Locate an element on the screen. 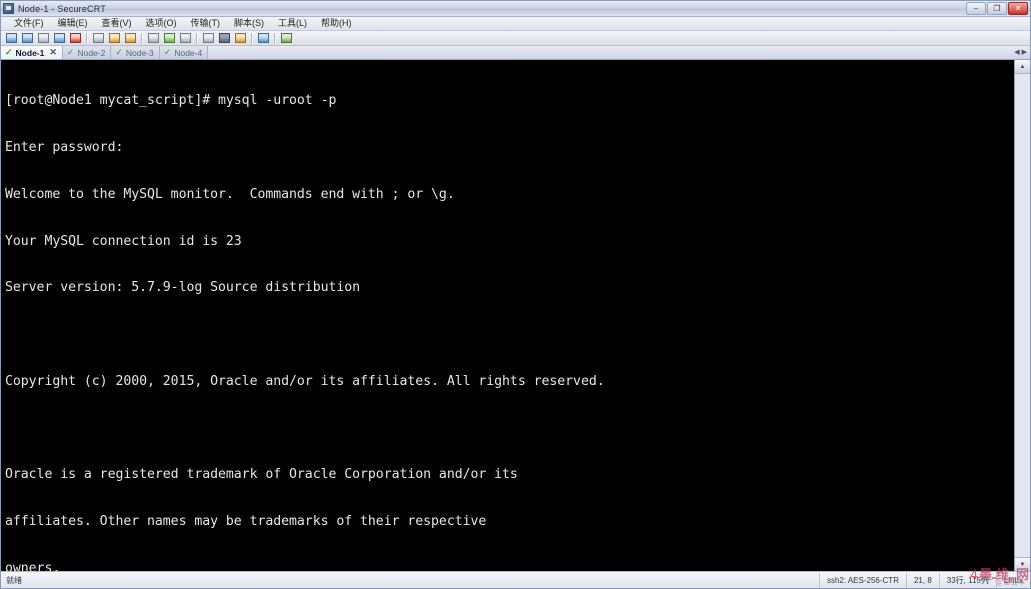 The width and height of the screenshot is (1031, 589). clone-session-button is located at coordinates (43, 38).